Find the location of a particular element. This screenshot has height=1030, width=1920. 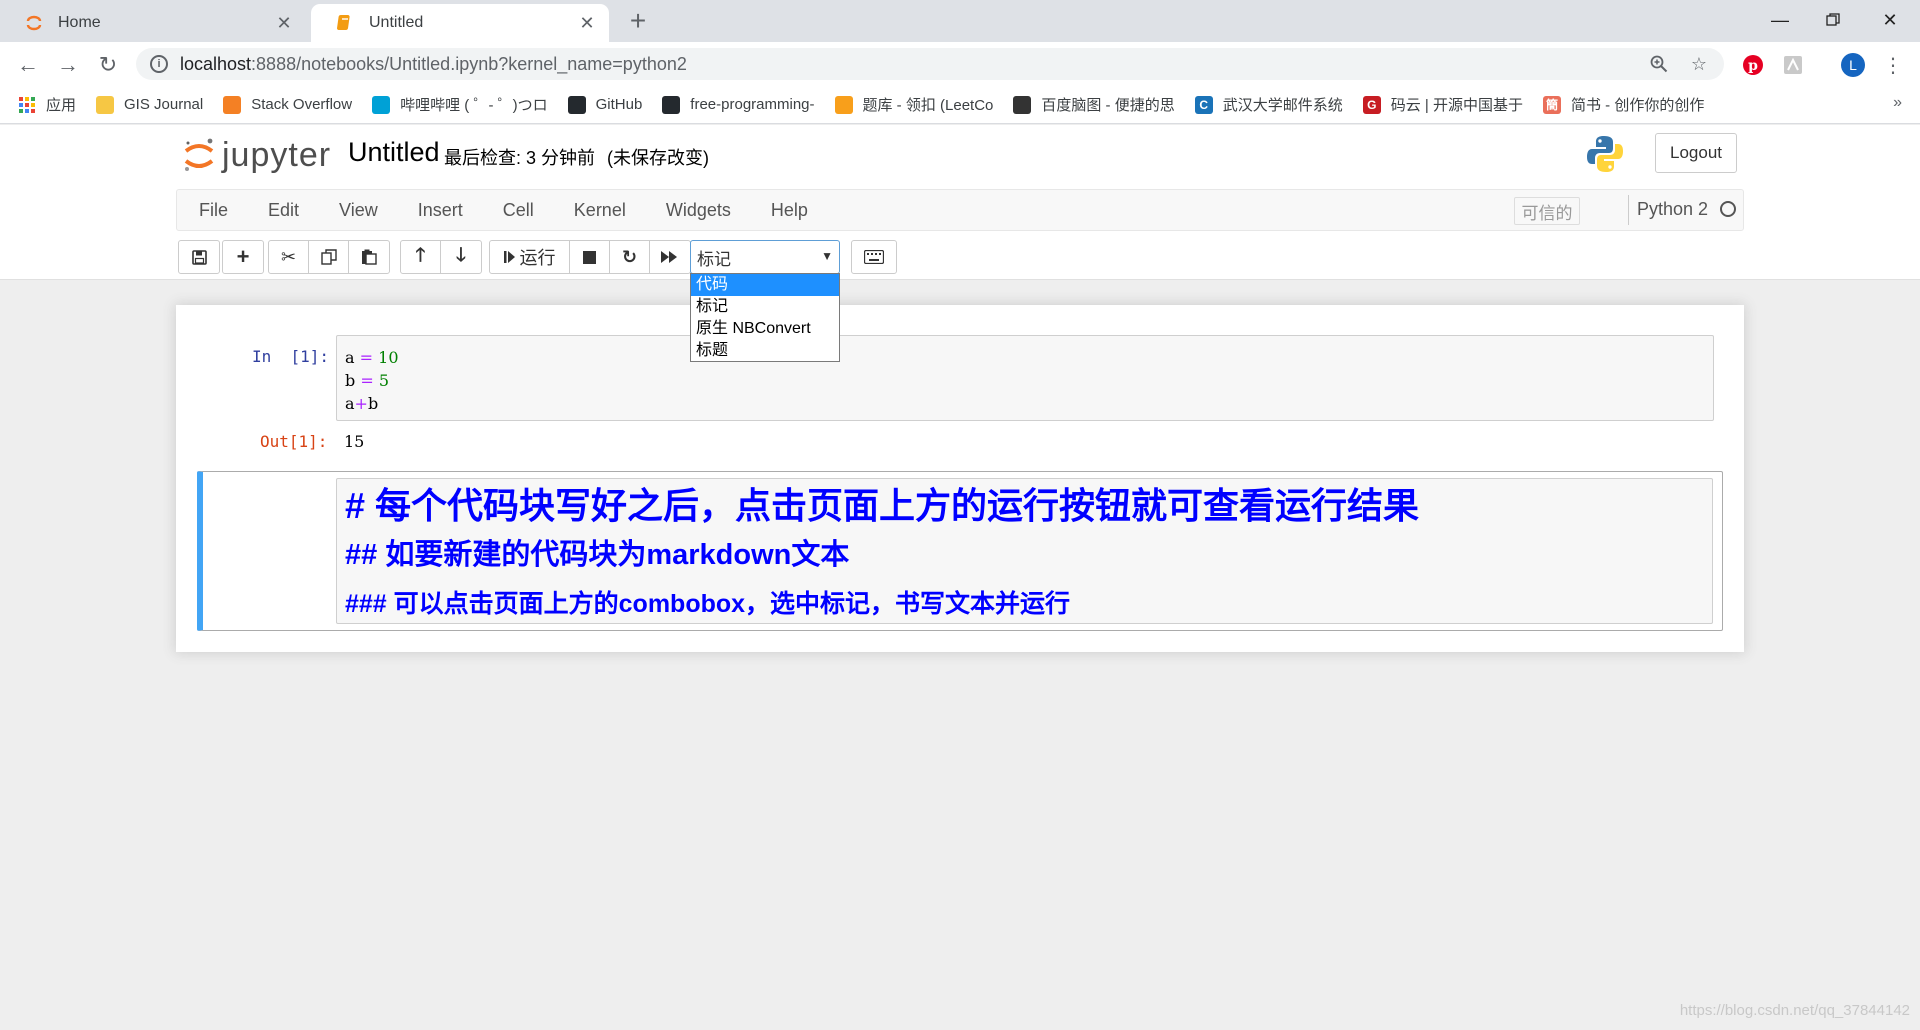

browser-menu-icon: ⋮ is located at coordinates (1893, 65).